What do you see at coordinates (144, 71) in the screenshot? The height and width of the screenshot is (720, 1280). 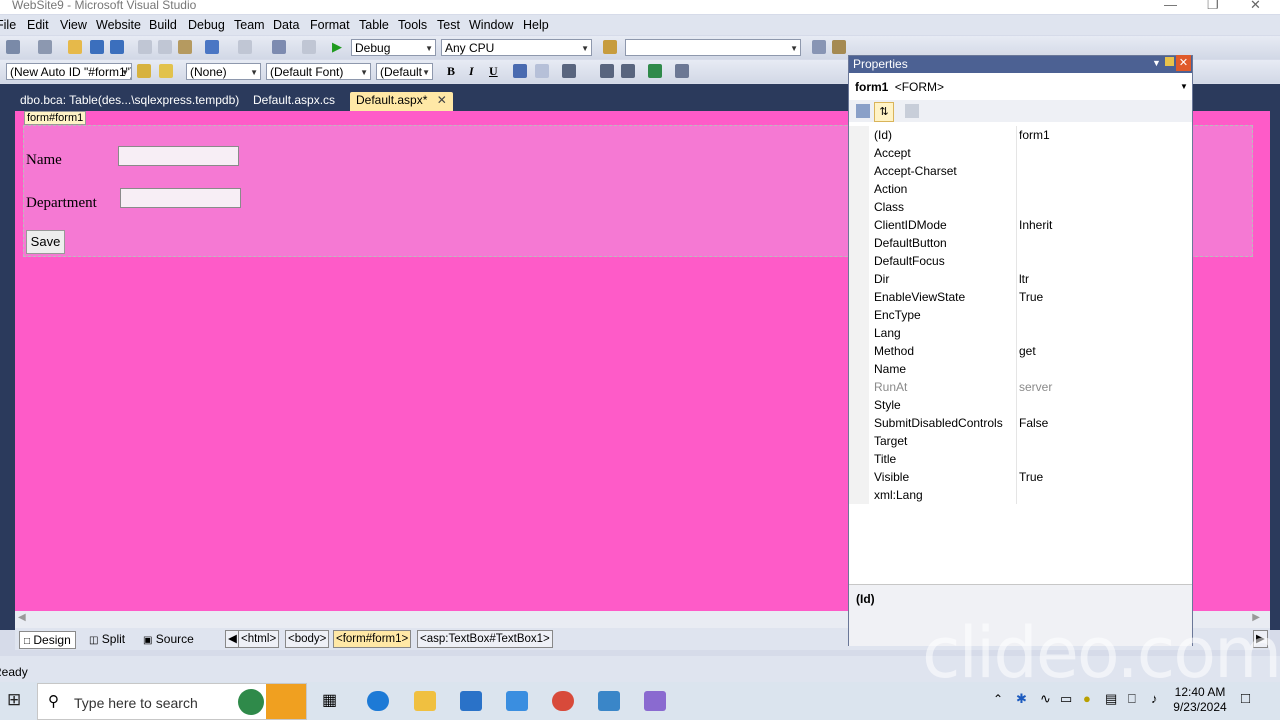 I see `apply-style-icon` at bounding box center [144, 71].